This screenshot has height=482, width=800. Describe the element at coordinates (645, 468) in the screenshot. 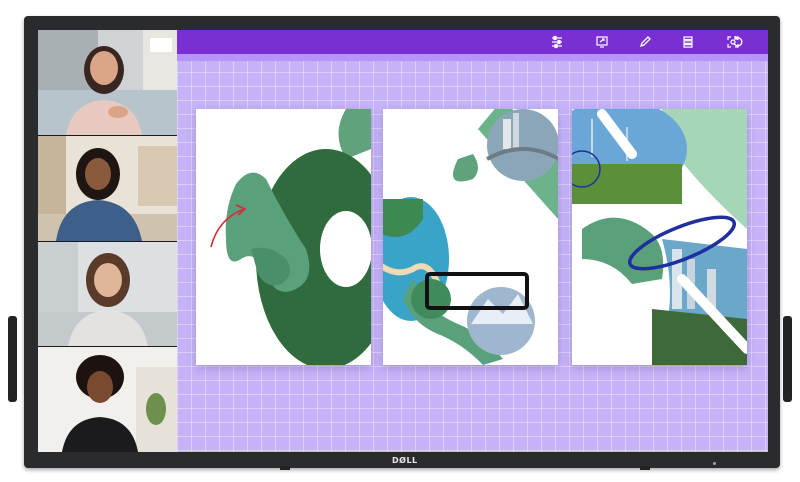

I see `stand-foot-right` at that location.